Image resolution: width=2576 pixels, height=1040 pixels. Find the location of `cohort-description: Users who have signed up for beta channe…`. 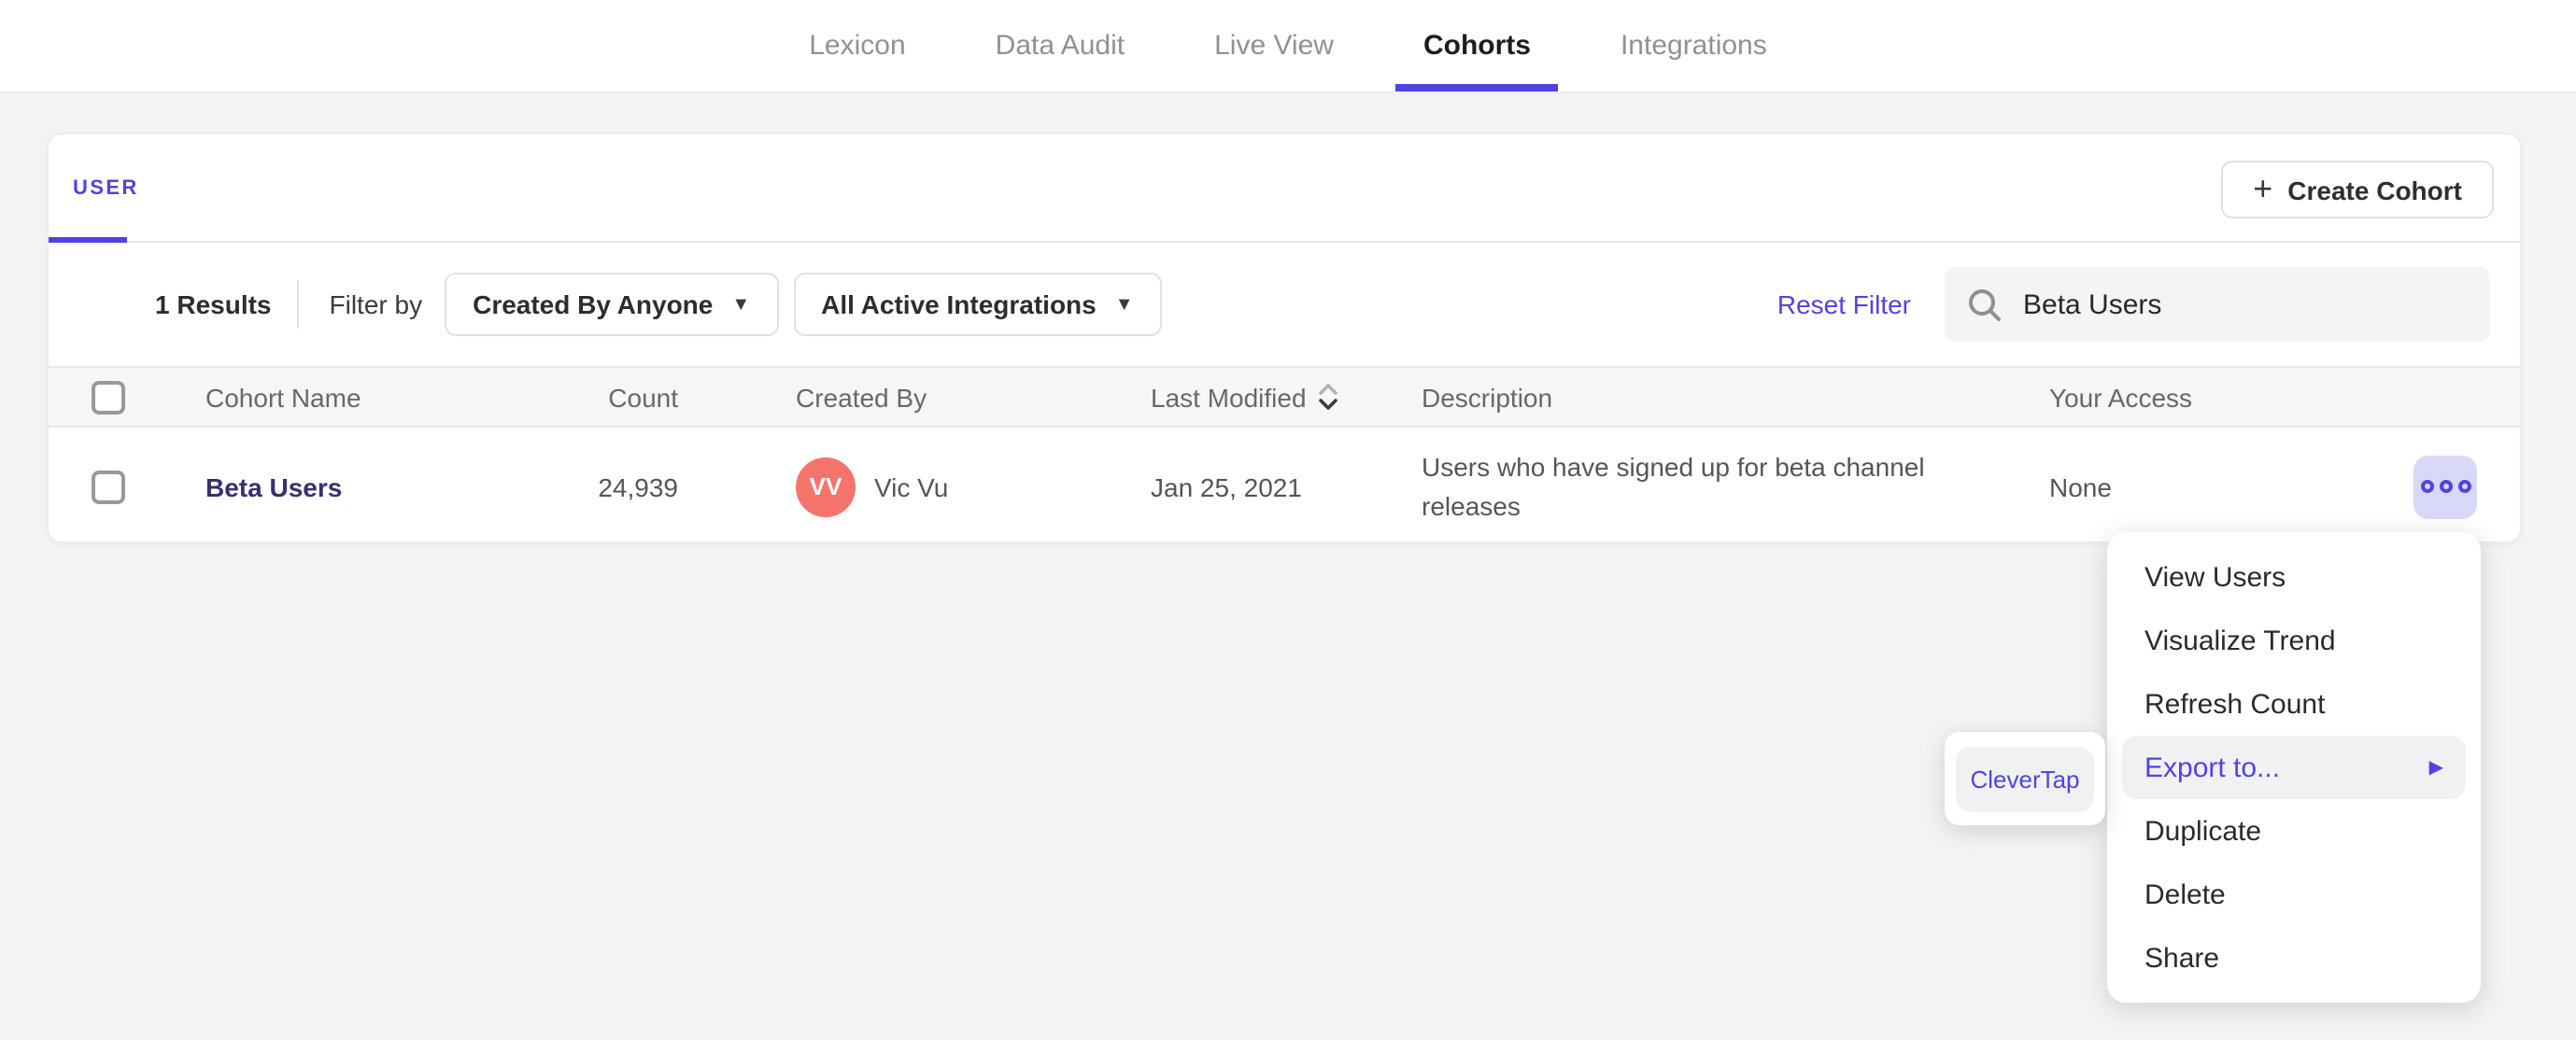

cohort-description: Users who have signed up for beta channe… is located at coordinates (1673, 486).